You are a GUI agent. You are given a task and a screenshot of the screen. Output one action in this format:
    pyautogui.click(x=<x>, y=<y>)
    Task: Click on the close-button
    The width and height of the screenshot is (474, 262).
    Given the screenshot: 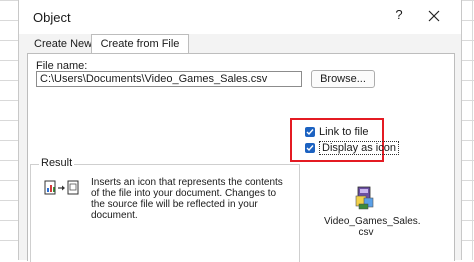 What is the action you would take?
    pyautogui.click(x=434, y=16)
    